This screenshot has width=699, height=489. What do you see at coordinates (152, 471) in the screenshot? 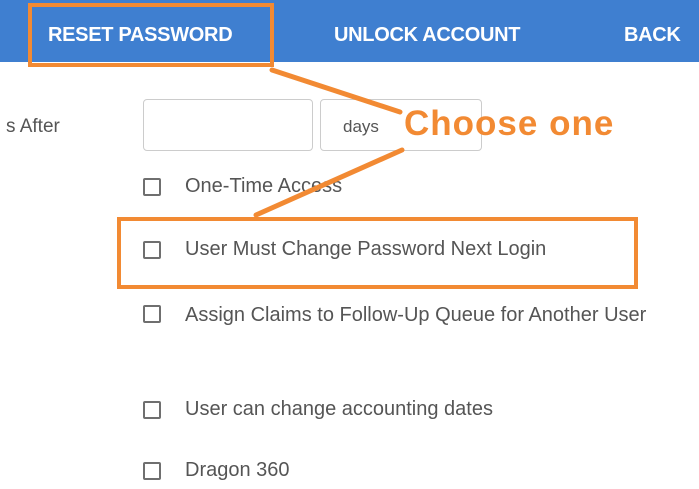
I see `dragon-360-checkbox` at bounding box center [152, 471].